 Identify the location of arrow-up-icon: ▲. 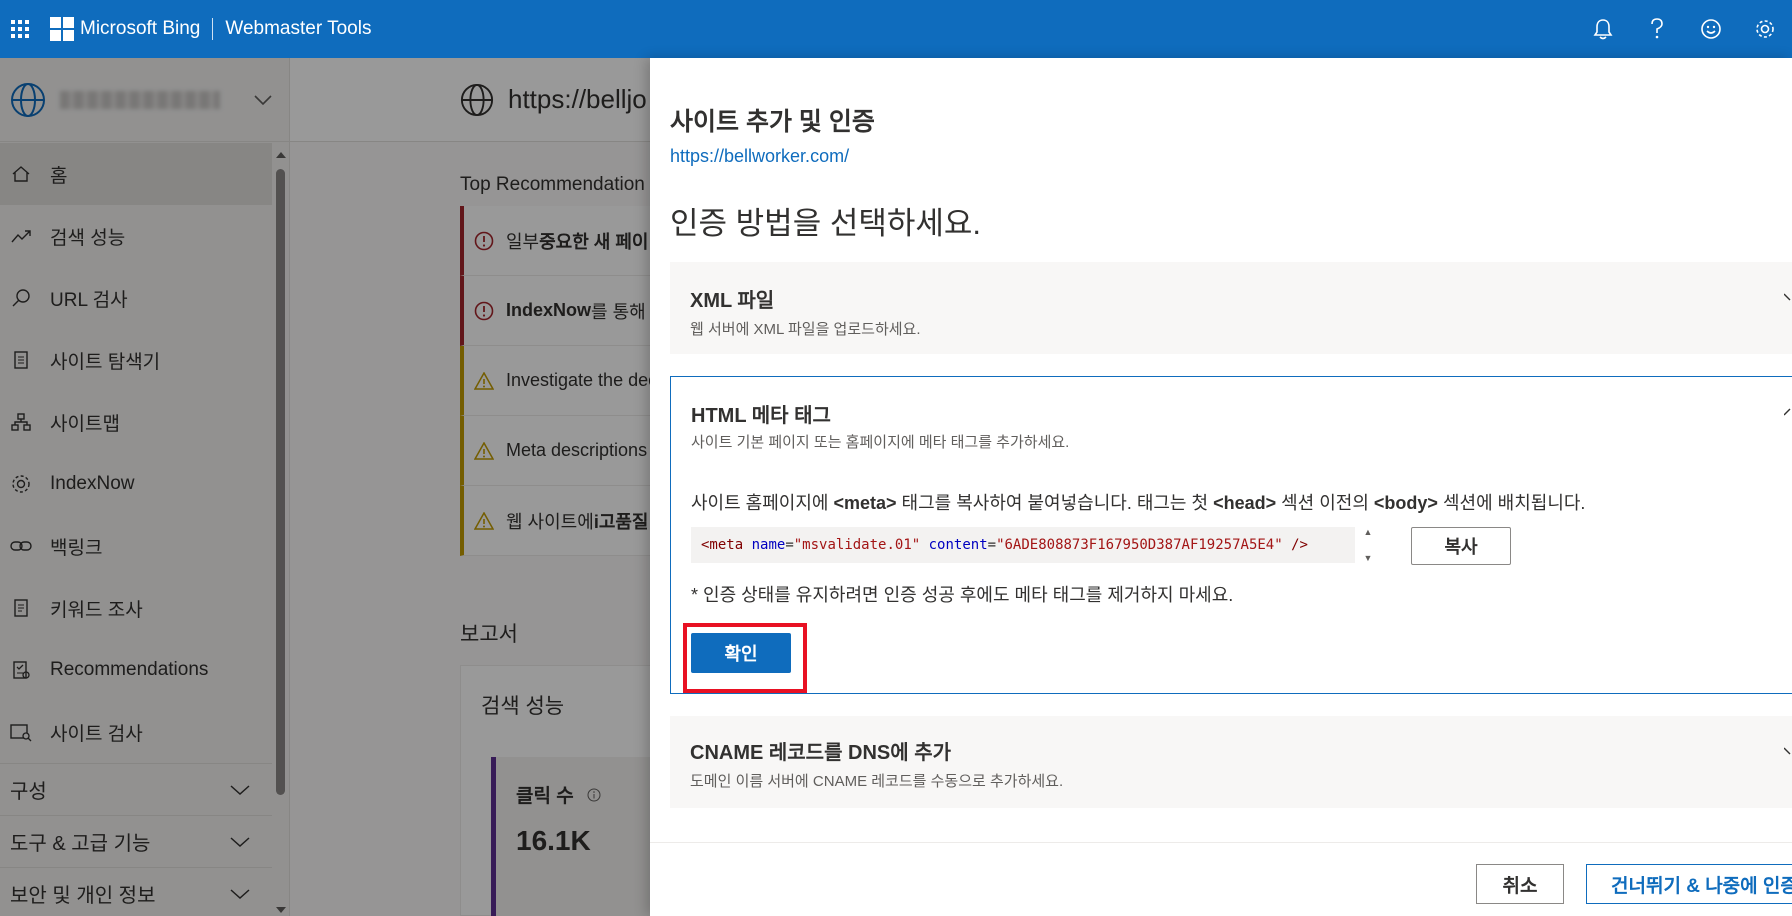
(1368, 532).